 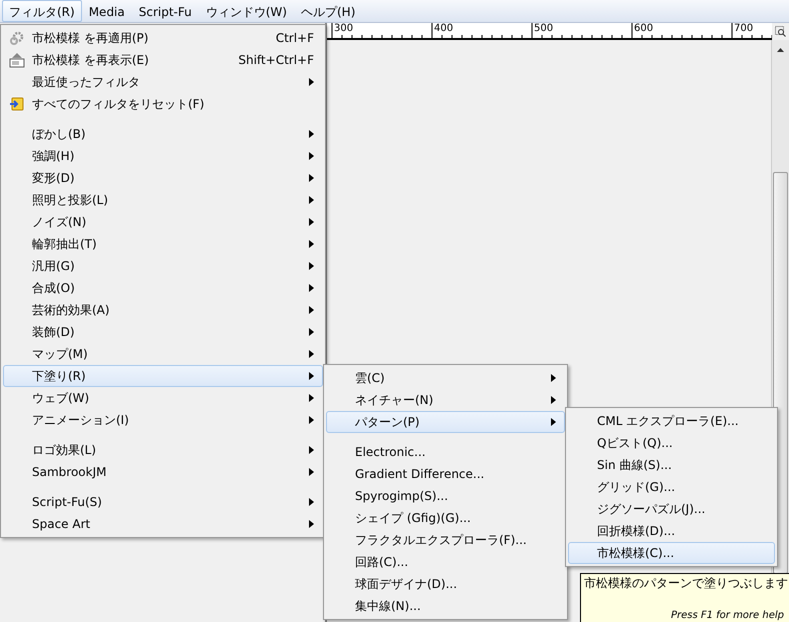 I want to click on menu-item: 強調(H), so click(x=163, y=156).